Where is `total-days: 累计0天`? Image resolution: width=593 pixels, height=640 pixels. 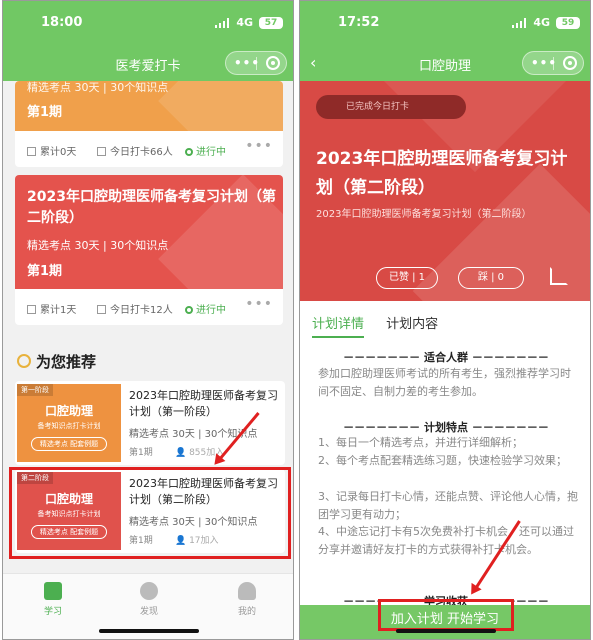
total-days: 累计0天 is located at coordinates (58, 152).